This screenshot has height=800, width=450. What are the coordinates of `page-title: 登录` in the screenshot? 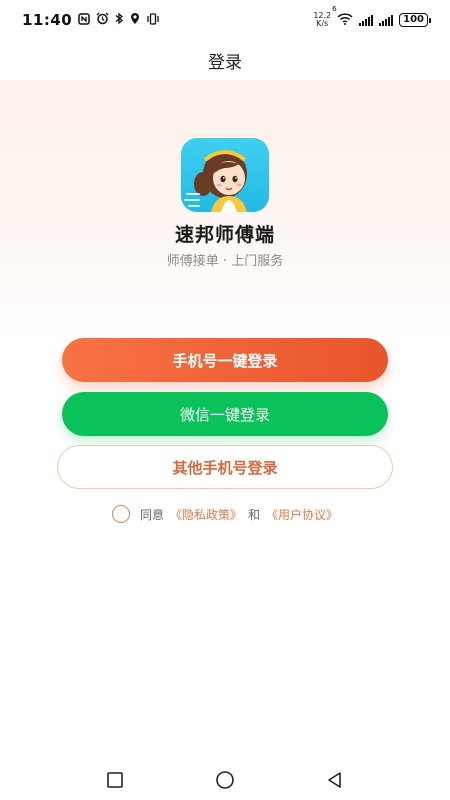 It's located at (225, 62).